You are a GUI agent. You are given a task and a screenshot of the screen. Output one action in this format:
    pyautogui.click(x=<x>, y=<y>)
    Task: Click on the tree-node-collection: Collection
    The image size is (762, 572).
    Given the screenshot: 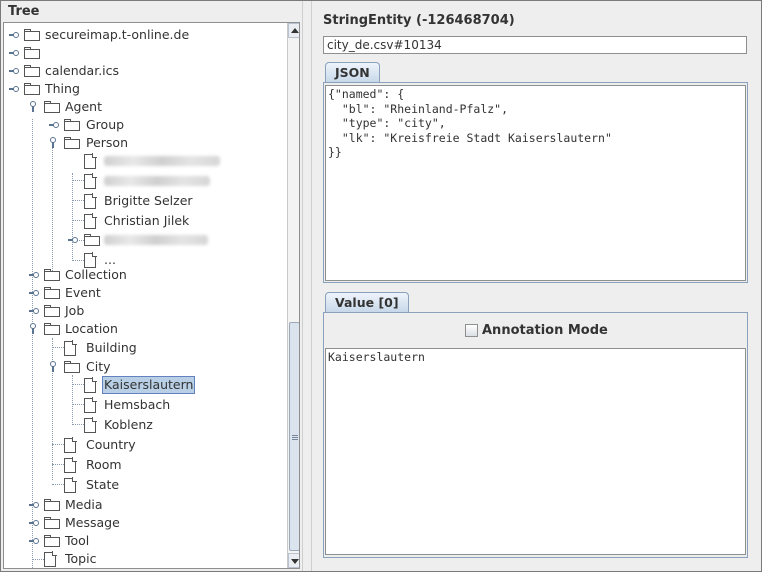 What is the action you would take?
    pyautogui.click(x=148, y=275)
    